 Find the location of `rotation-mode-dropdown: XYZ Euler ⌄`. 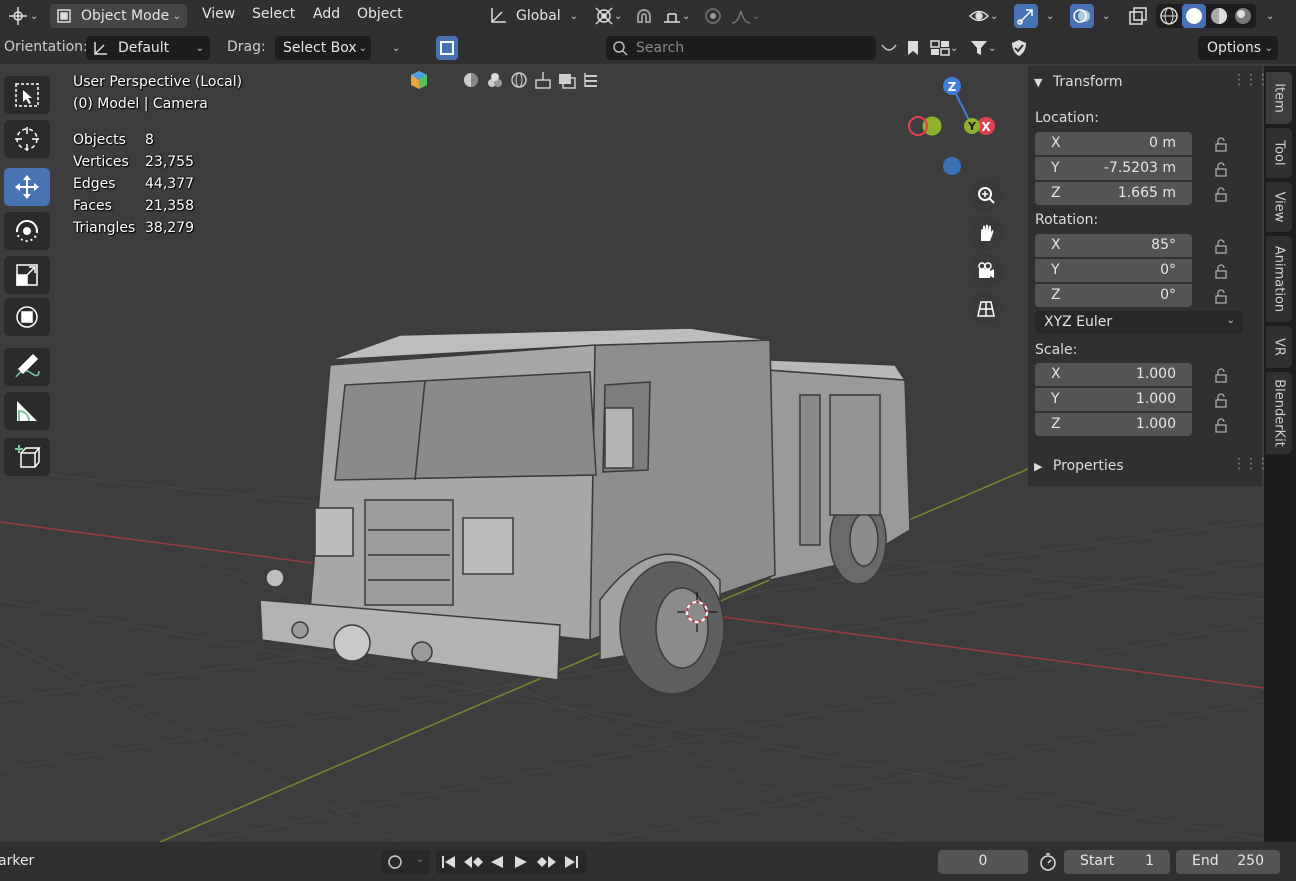

rotation-mode-dropdown: XYZ Euler ⌄ is located at coordinates (1139, 322).